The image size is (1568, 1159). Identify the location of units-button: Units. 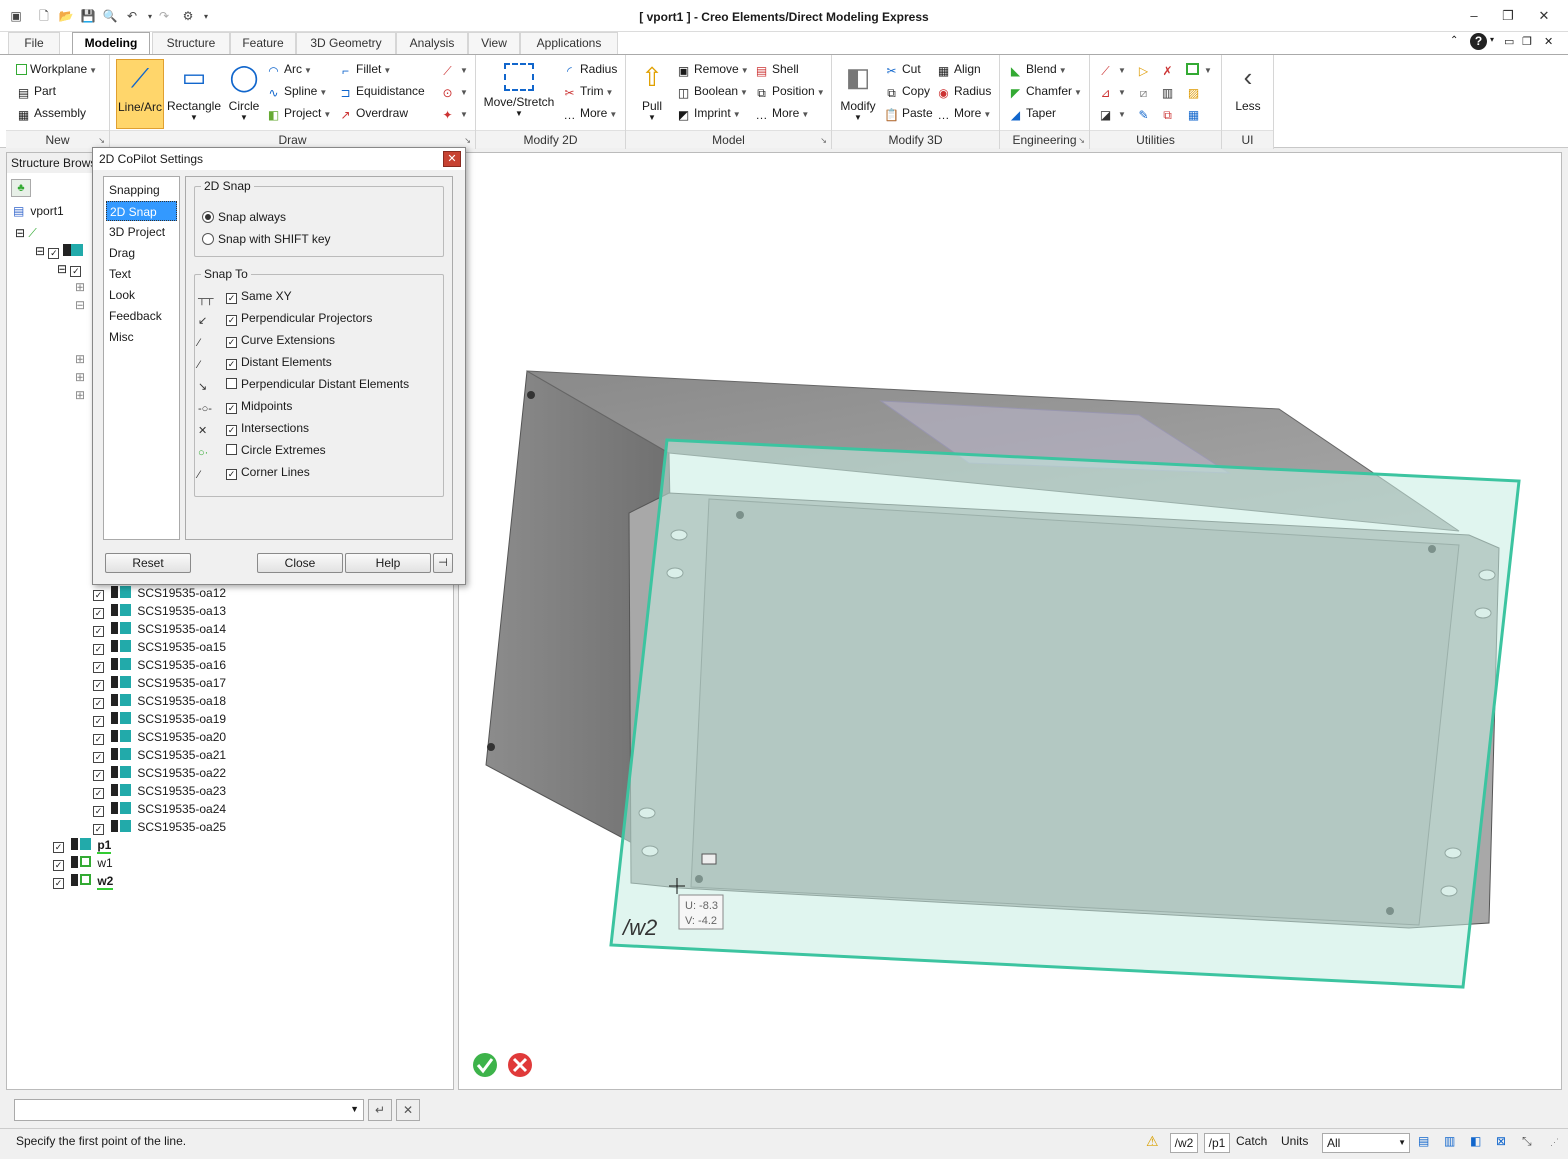
(1294, 1141).